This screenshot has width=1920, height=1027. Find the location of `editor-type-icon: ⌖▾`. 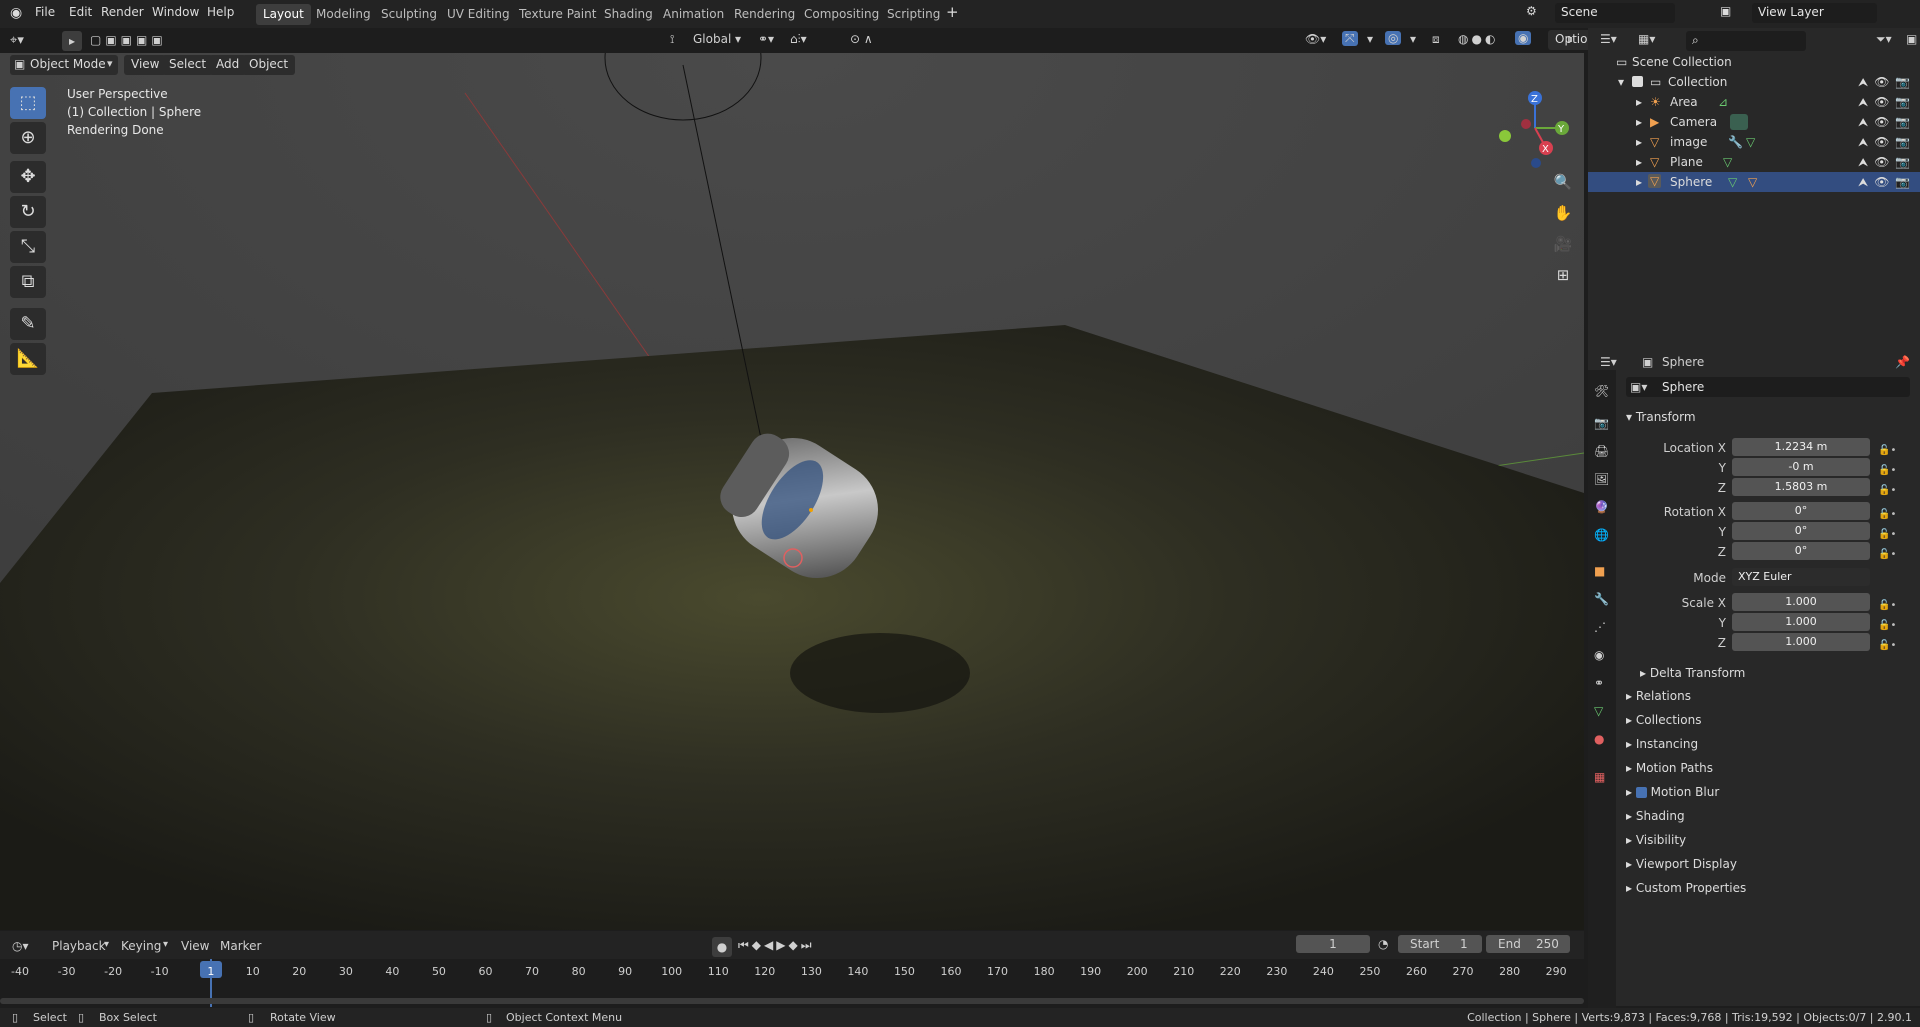

editor-type-icon: ⌖▾ is located at coordinates (17, 40).